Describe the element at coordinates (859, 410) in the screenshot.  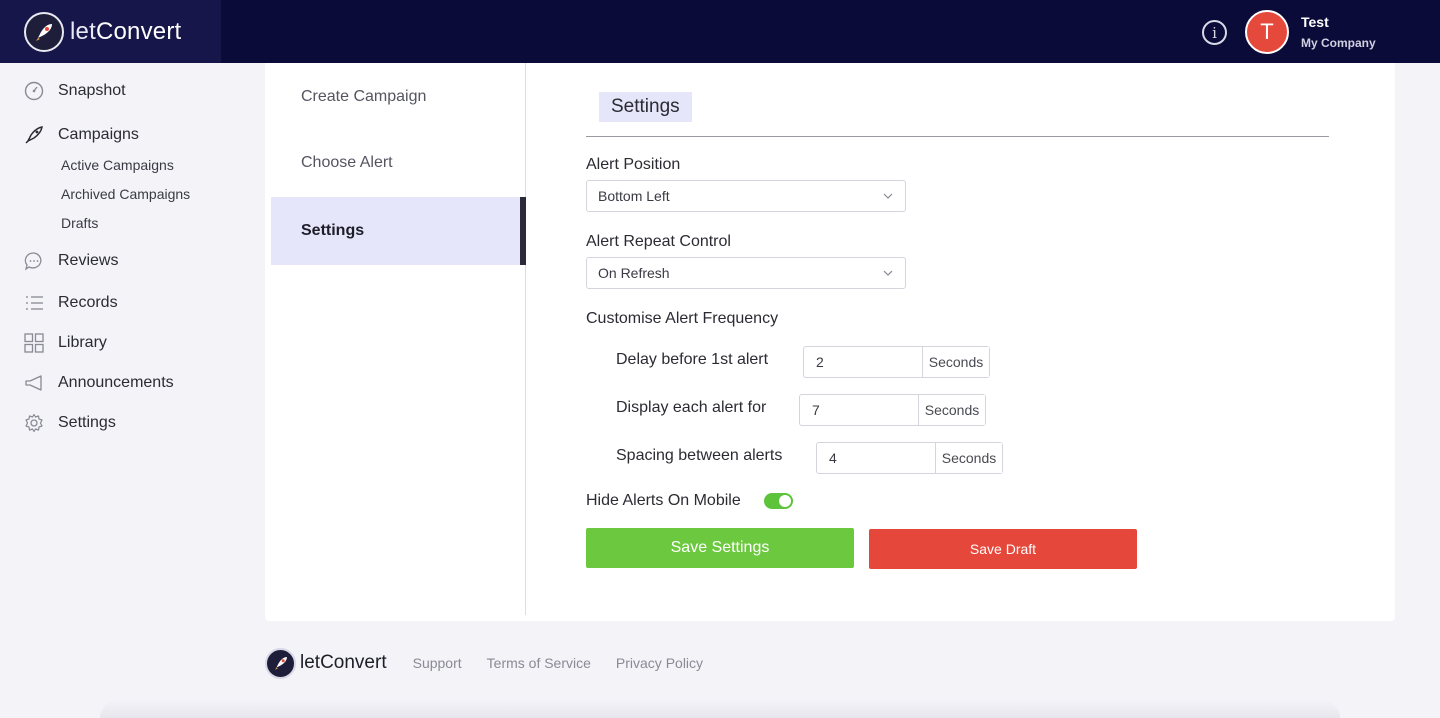
I see `display-duration-input: 7` at that location.